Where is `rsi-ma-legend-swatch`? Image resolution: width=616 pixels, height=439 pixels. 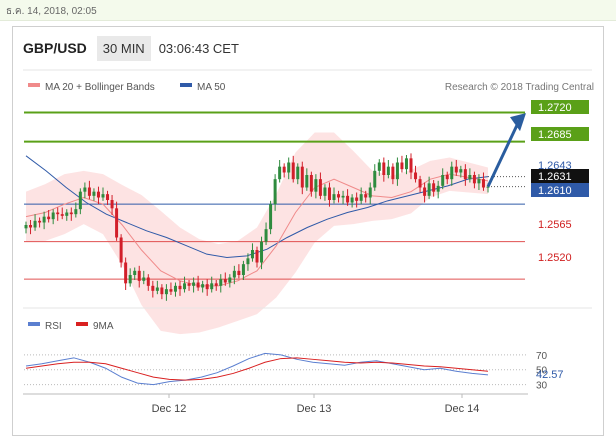
rsi-ma-legend-swatch is located at coordinates (82, 324).